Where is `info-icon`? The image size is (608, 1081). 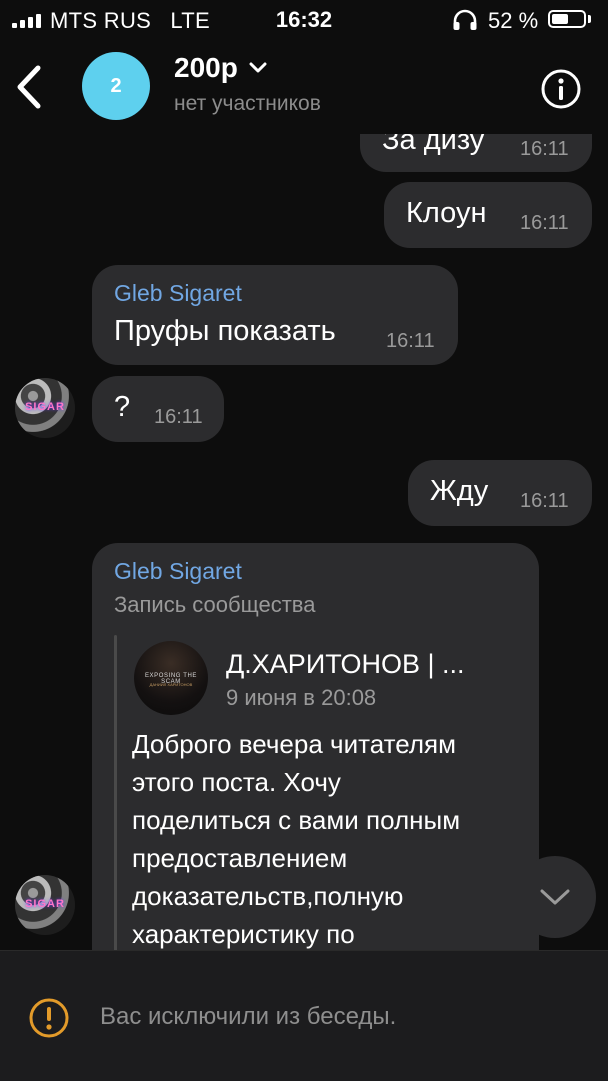
info-icon is located at coordinates (561, 89).